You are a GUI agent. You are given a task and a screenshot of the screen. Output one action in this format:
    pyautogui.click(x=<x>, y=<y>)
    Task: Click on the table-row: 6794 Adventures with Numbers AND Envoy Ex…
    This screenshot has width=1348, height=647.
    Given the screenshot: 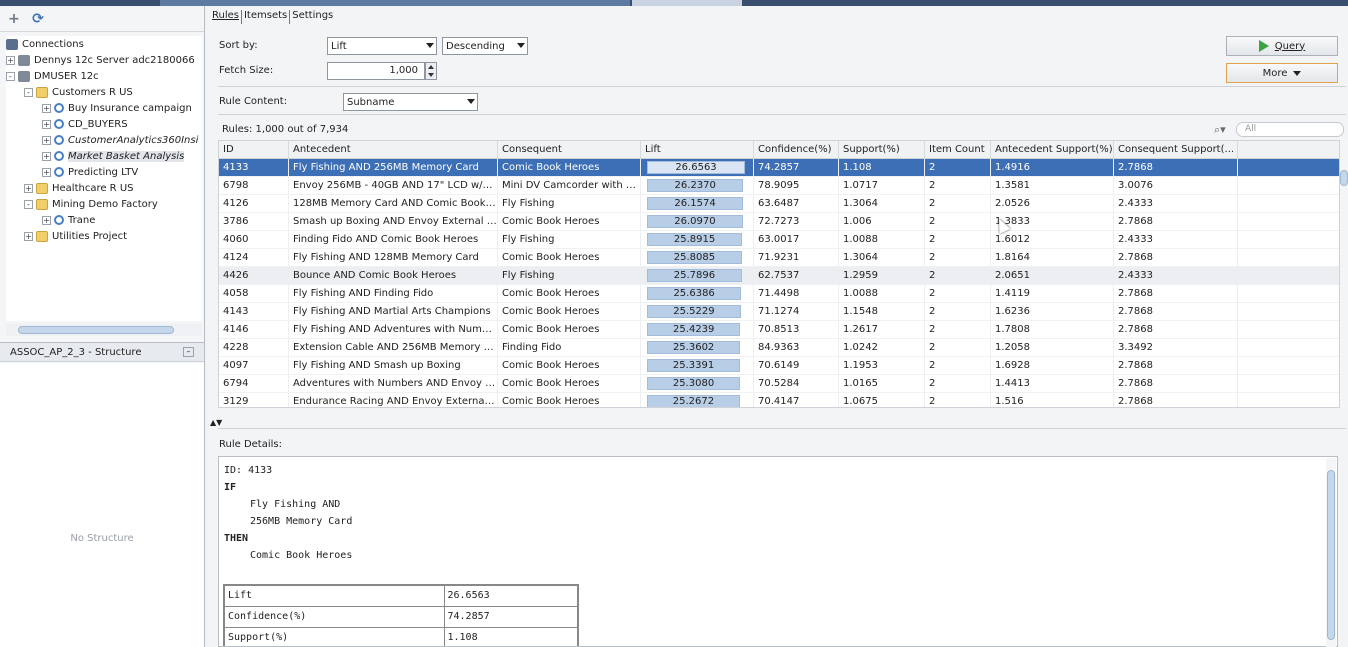 What is the action you would take?
    pyautogui.click(x=779, y=384)
    